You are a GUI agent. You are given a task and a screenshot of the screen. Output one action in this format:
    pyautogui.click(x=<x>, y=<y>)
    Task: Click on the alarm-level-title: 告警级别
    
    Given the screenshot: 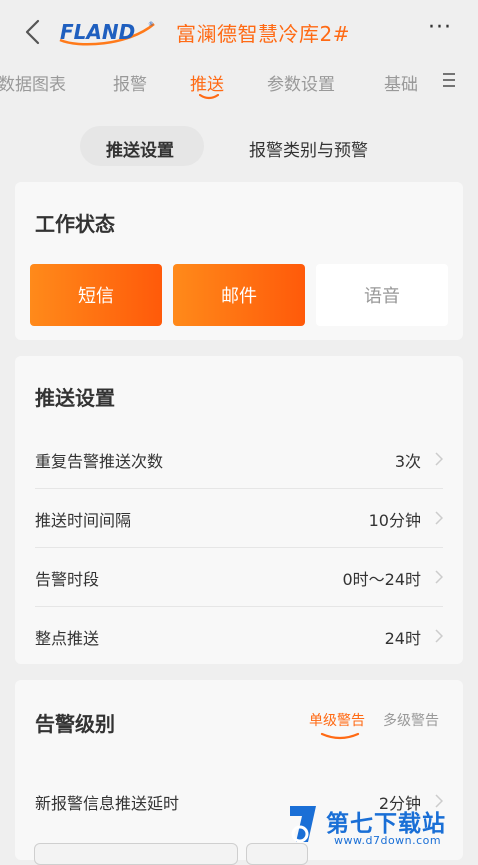 What is the action you would take?
    pyautogui.click(x=75, y=724)
    